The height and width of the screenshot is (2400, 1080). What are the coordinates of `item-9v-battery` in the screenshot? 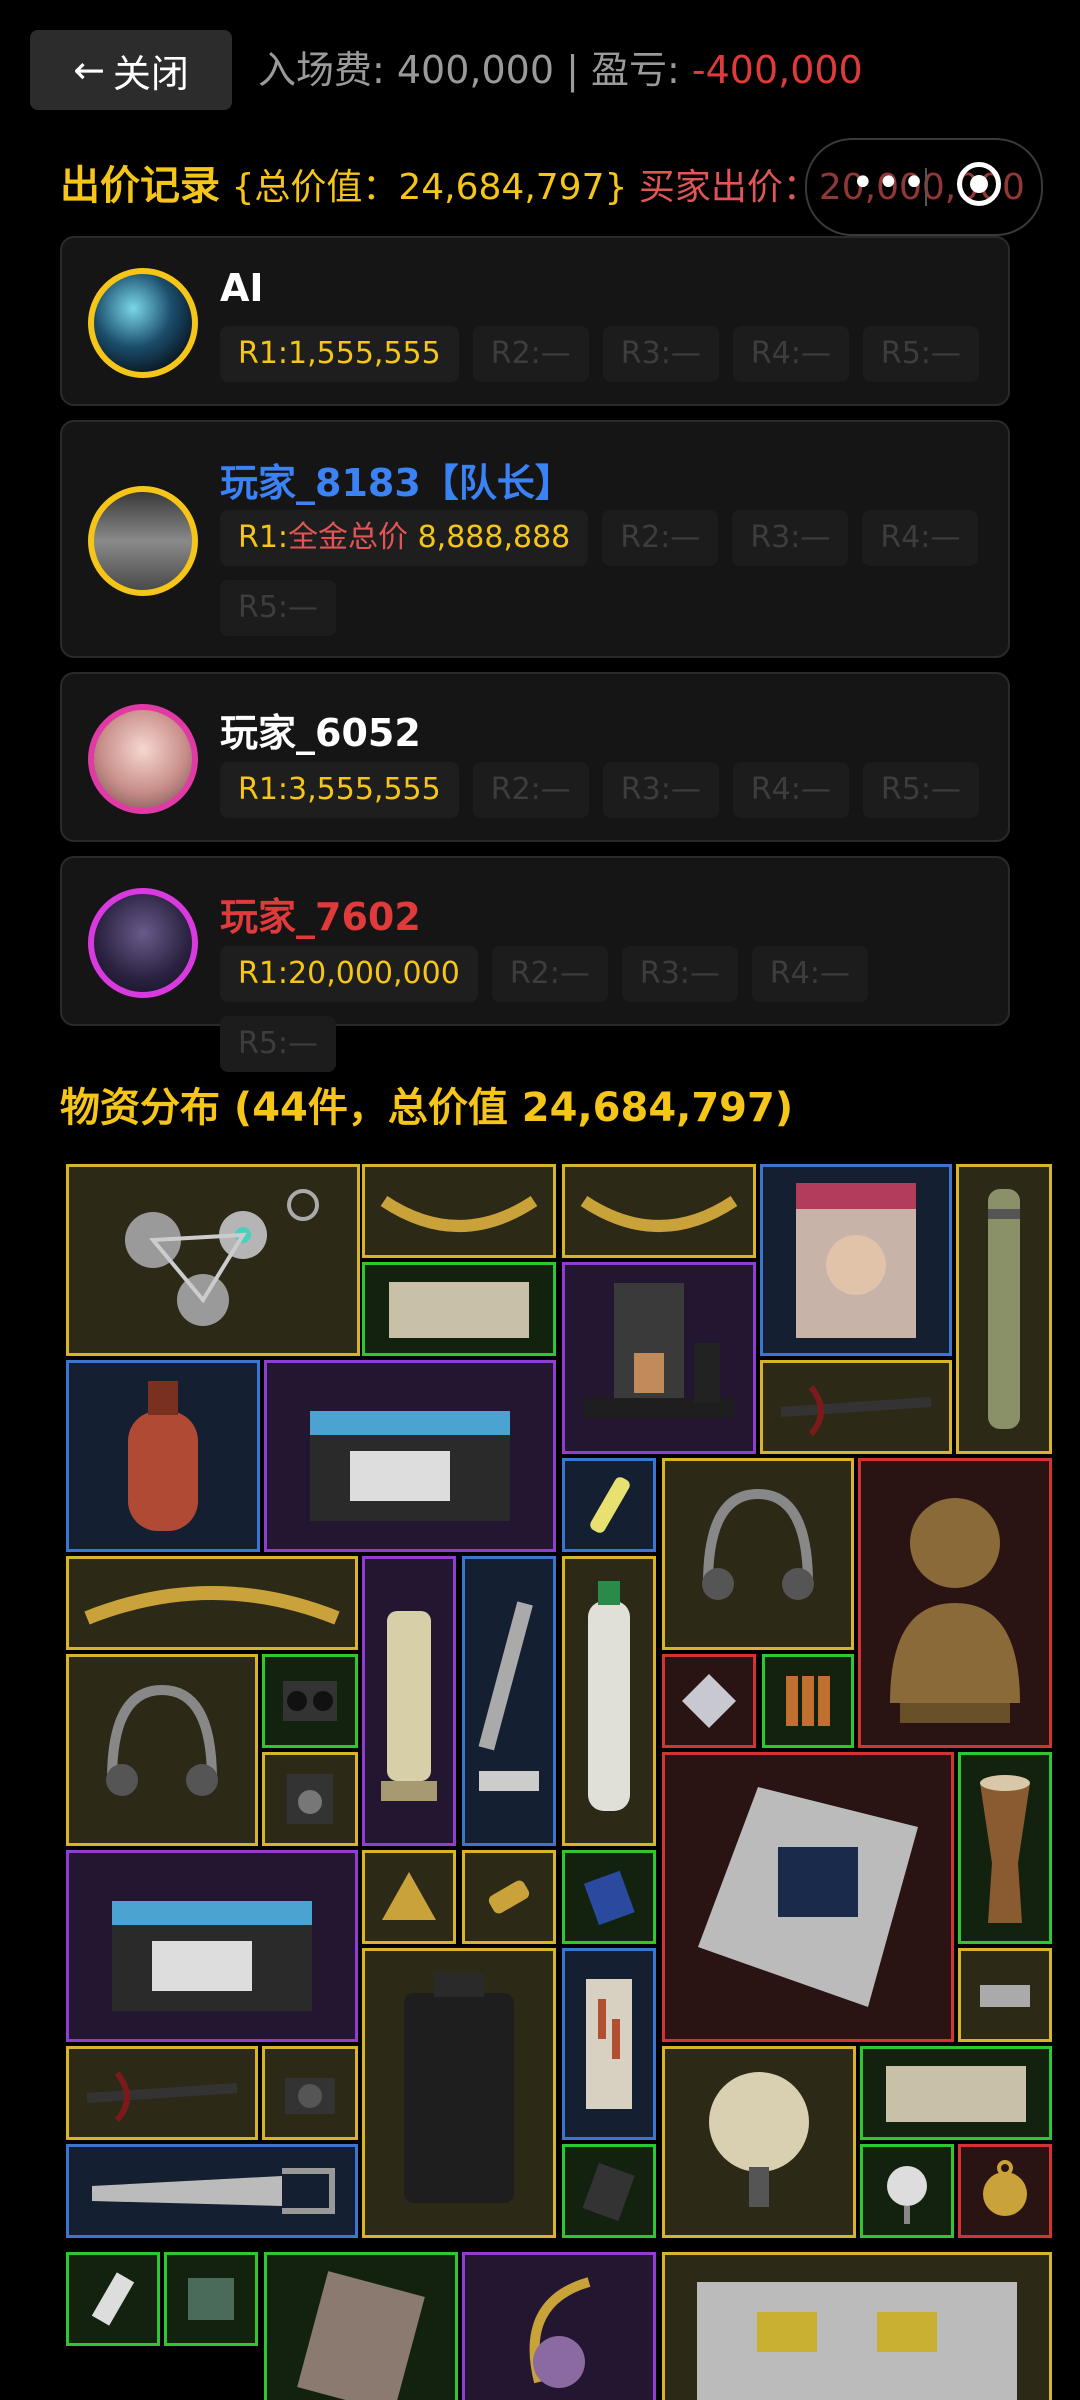 It's located at (609, 1897).